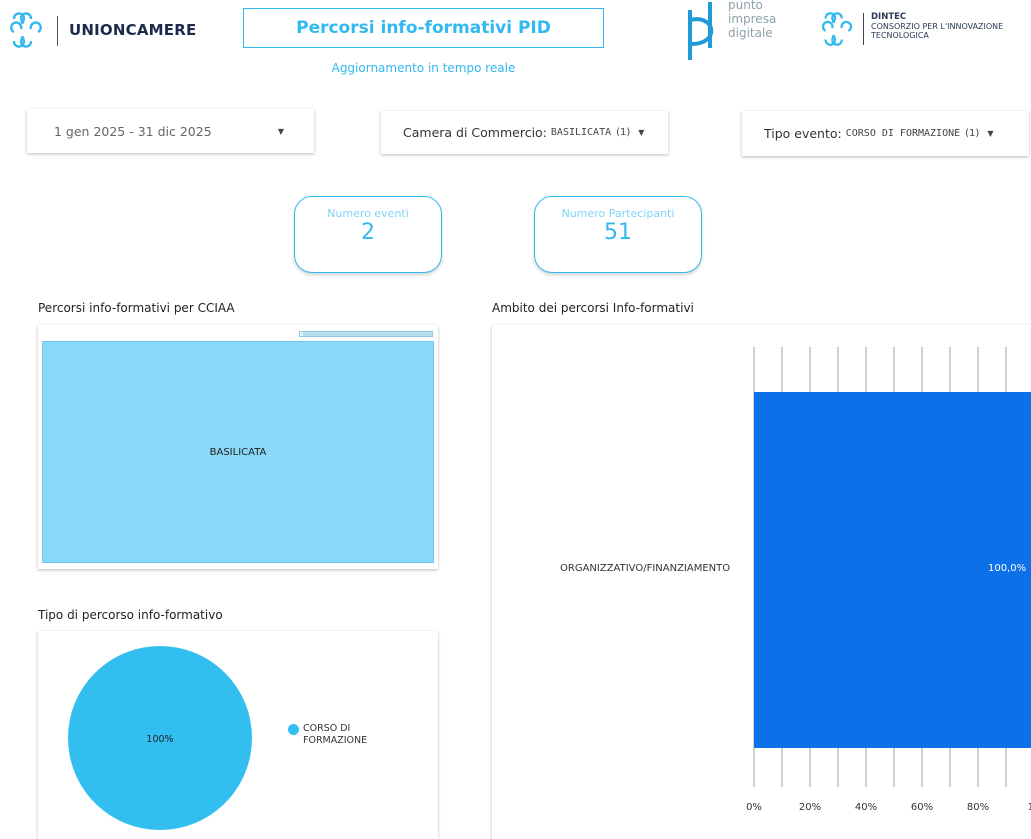 The width and height of the screenshot is (1031, 839). I want to click on pid-logo-text: punto impresa digitale, so click(752, 20).